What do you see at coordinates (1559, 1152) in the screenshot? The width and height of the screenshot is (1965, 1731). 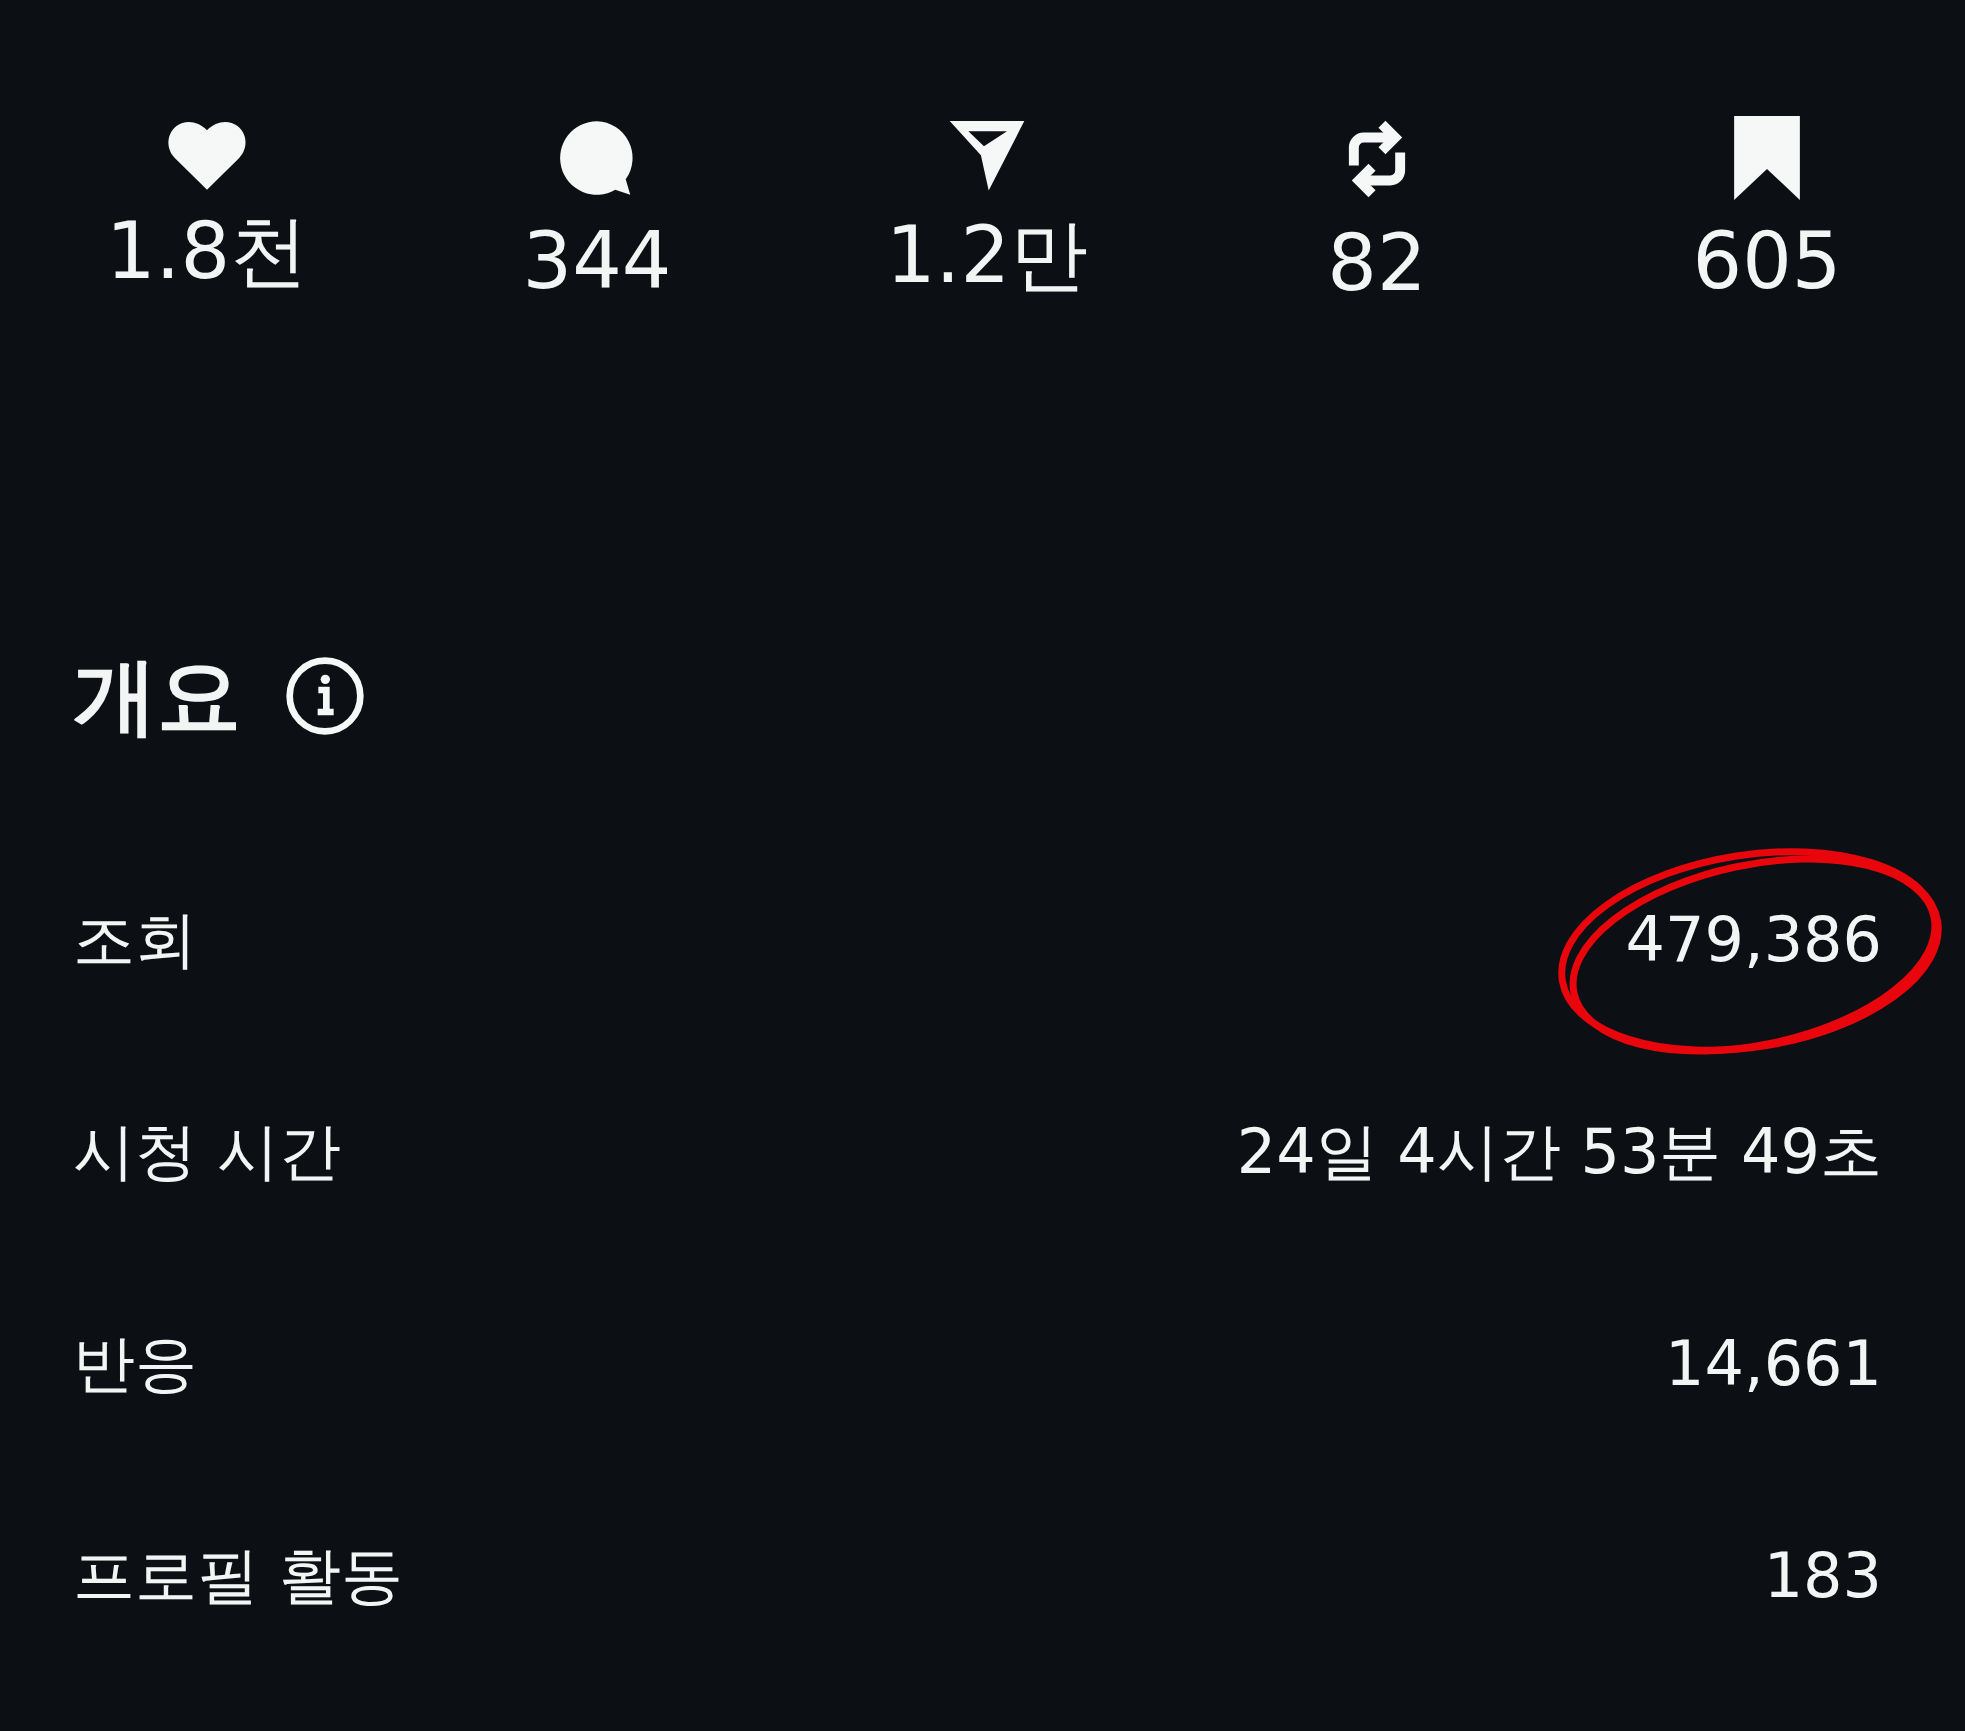 I see `metric-value: 24일 4시간 53분 49초` at bounding box center [1559, 1152].